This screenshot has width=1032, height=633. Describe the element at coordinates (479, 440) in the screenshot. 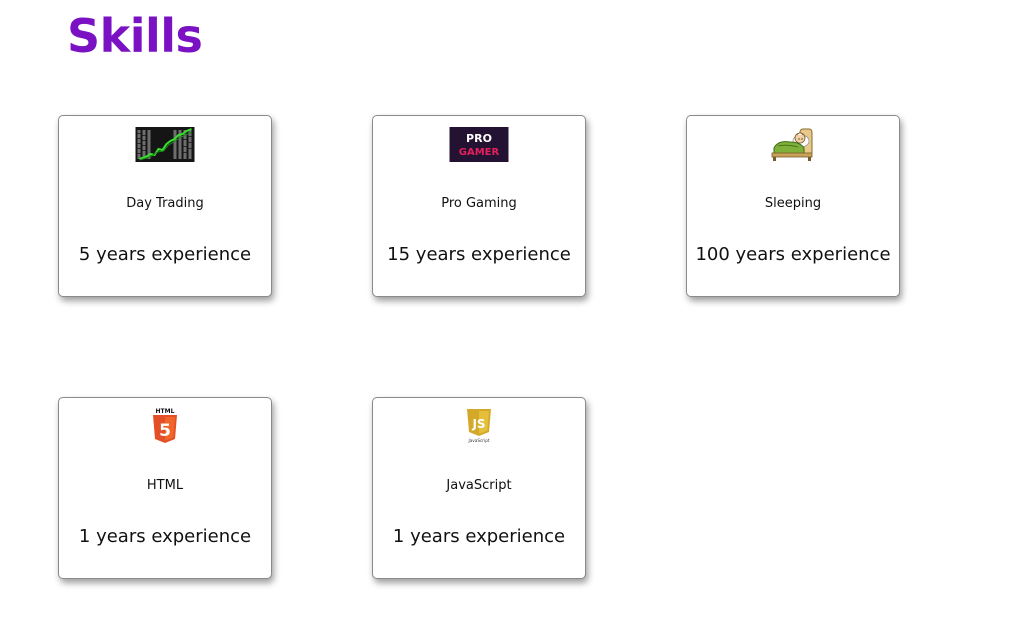

I see `svg-text: JavaScript` at that location.